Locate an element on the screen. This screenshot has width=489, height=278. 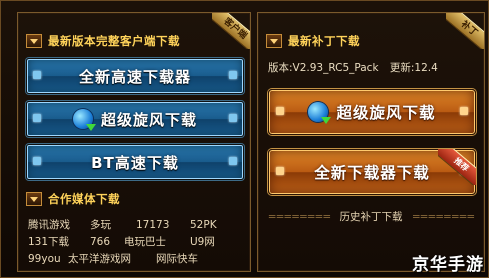
media-row: 腾讯游戏 多玩 17173 52PK is located at coordinates (136, 224).